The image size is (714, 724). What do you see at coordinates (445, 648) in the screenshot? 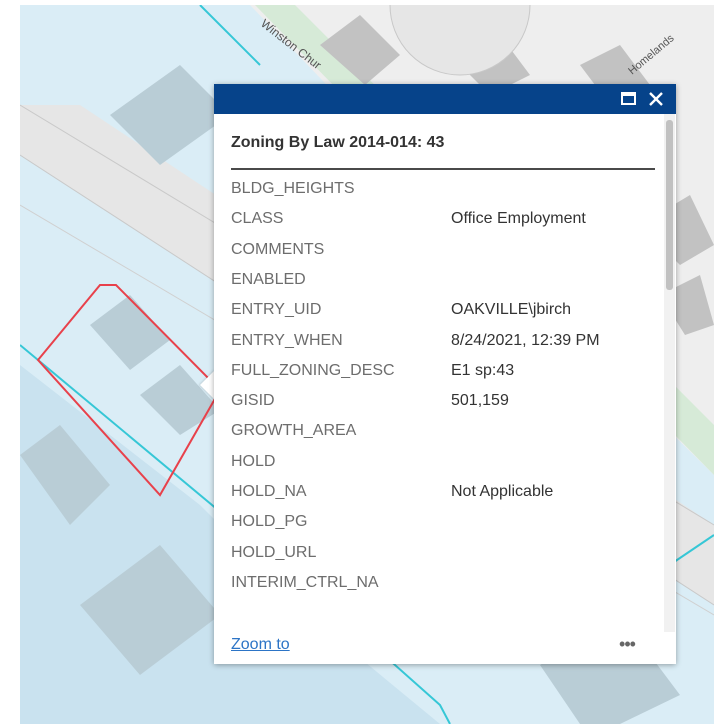
I see `popup-footer: Zoom to •••` at bounding box center [445, 648].